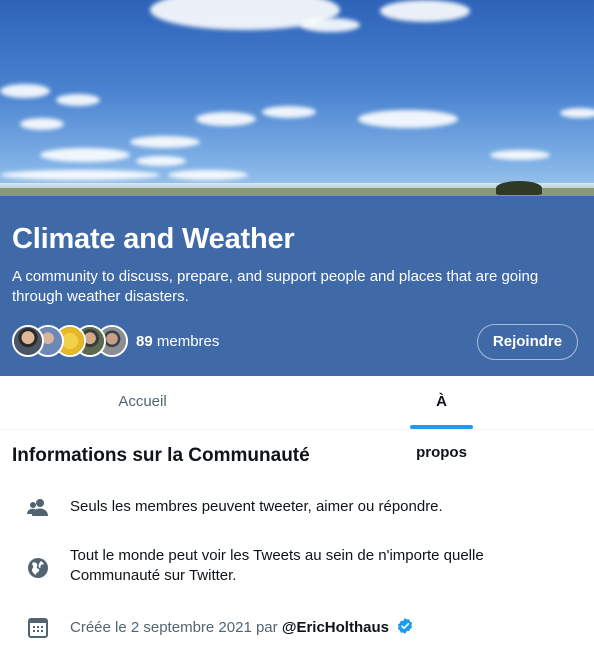 The width and height of the screenshot is (594, 657). I want to click on people-icon, so click(37, 507).